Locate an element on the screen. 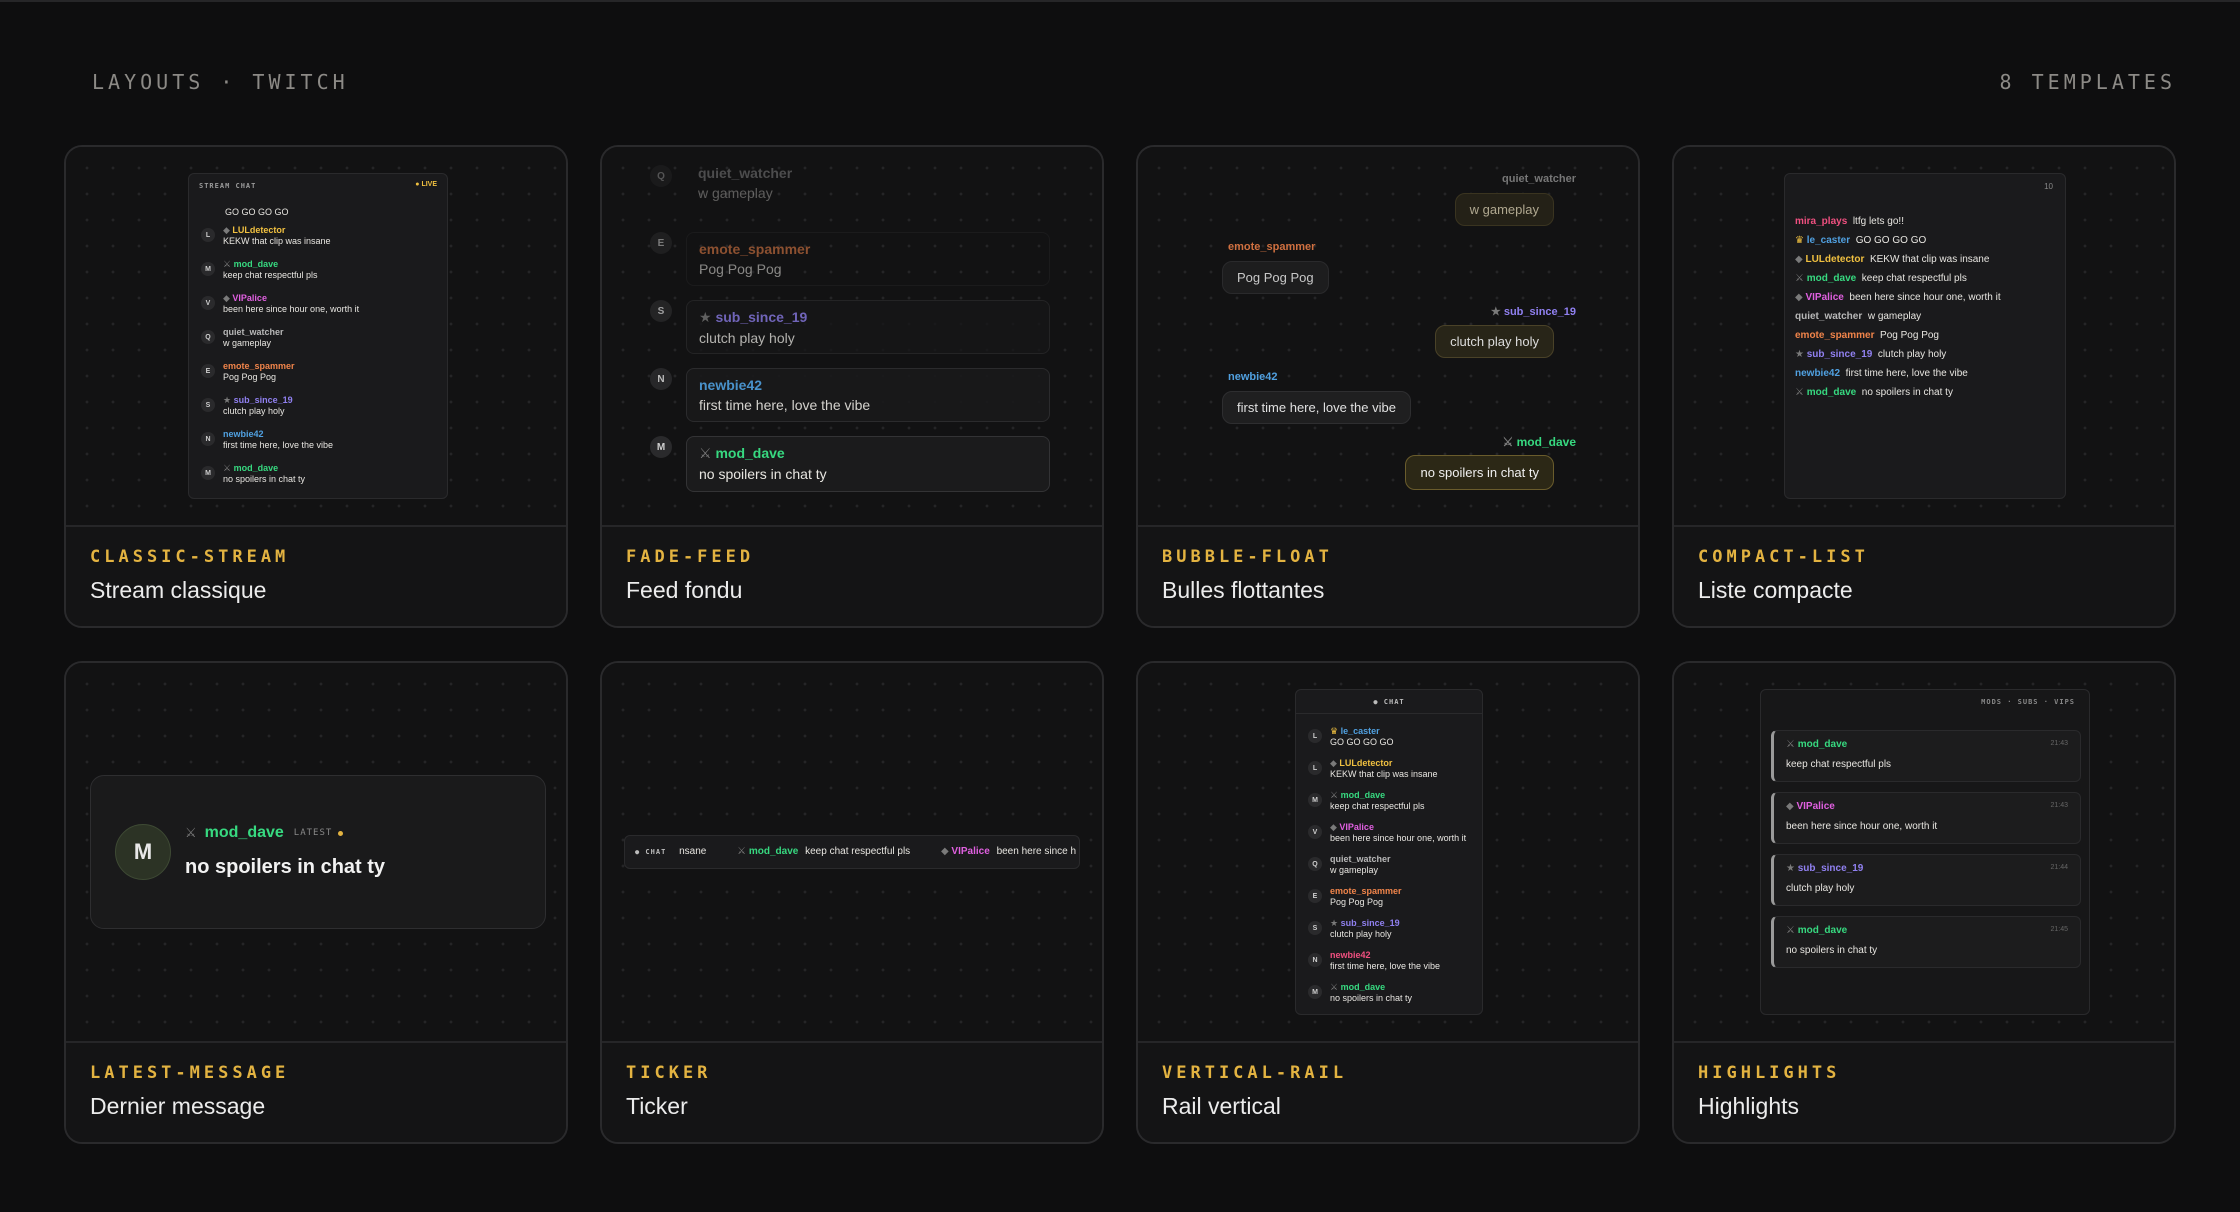  card-footer: VERTICAL-RAIL Rail vertical is located at coordinates (1388, 1091).